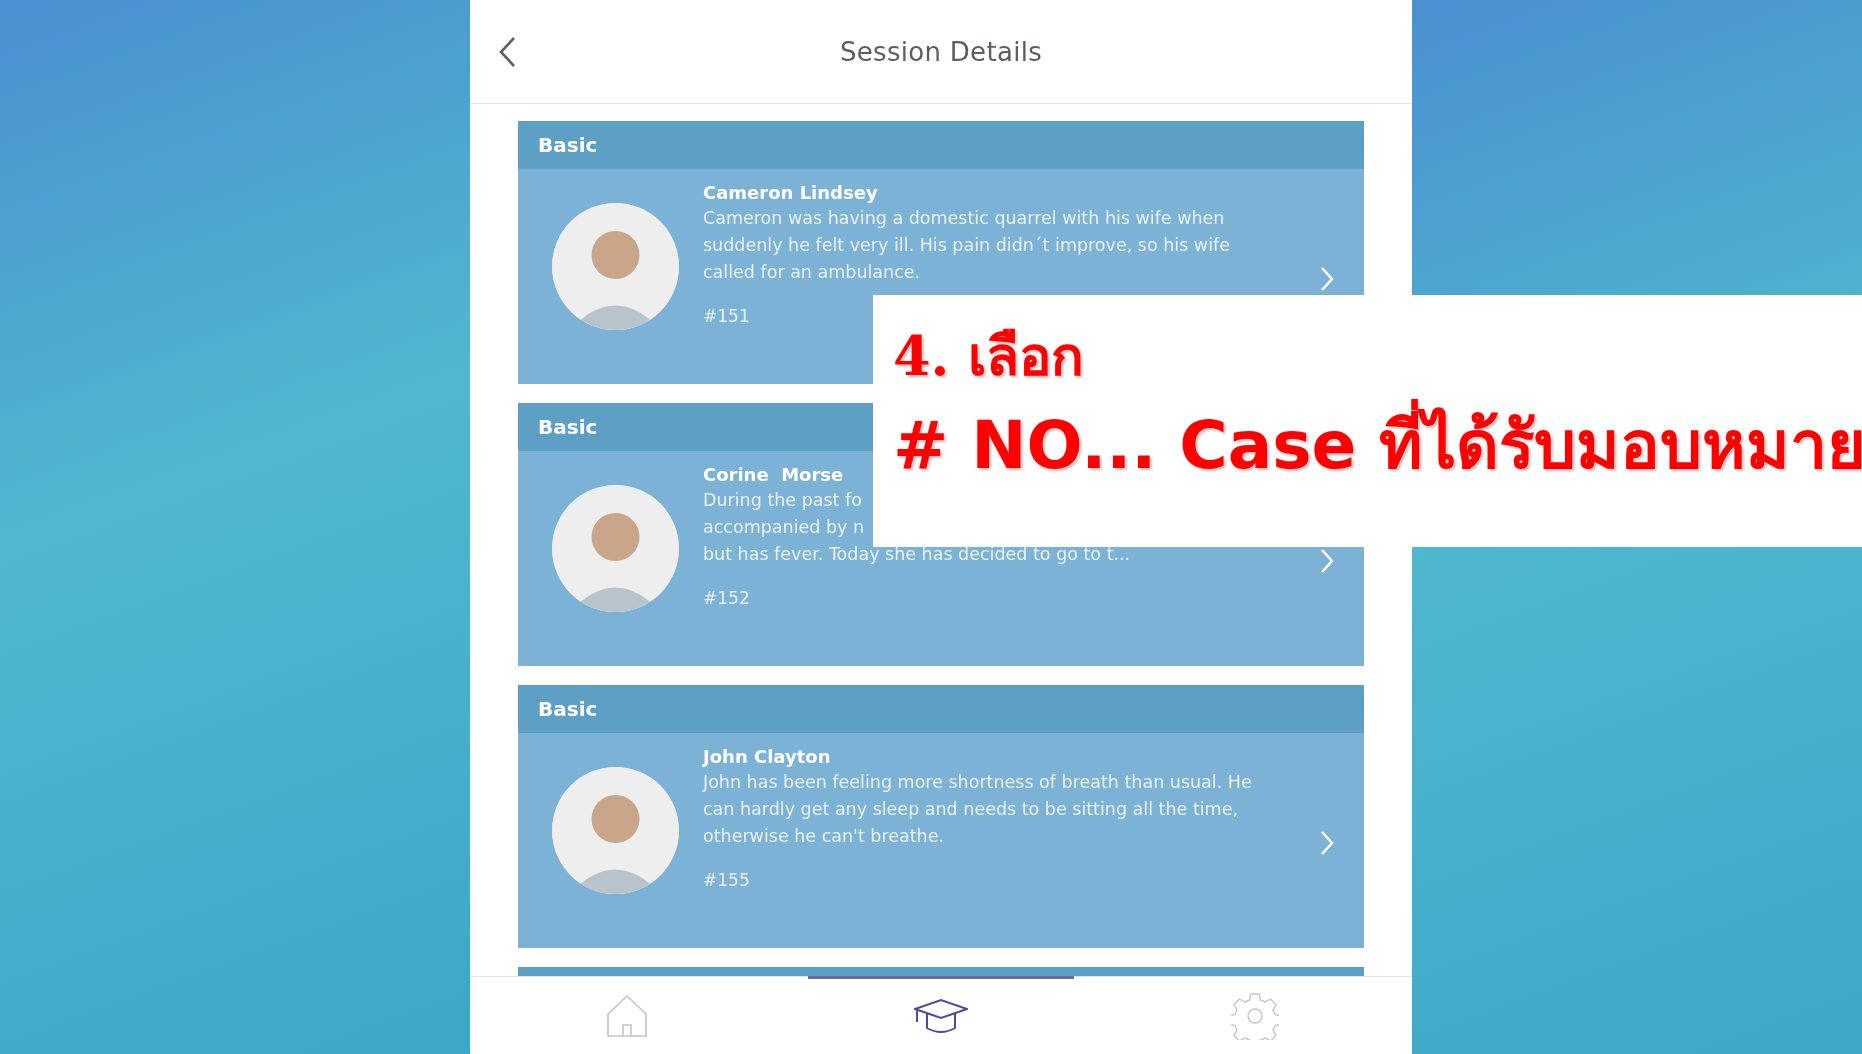 The width and height of the screenshot is (1862, 1054). I want to click on case-number: #152, so click(726, 598).